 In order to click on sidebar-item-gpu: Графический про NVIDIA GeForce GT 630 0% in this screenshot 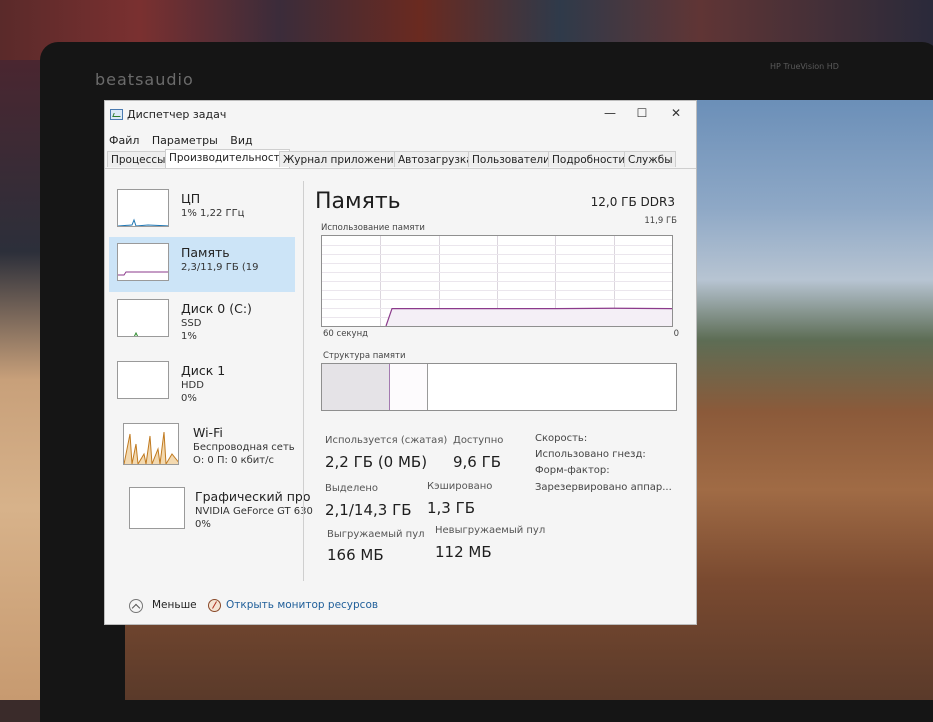, I will do `click(211, 508)`.